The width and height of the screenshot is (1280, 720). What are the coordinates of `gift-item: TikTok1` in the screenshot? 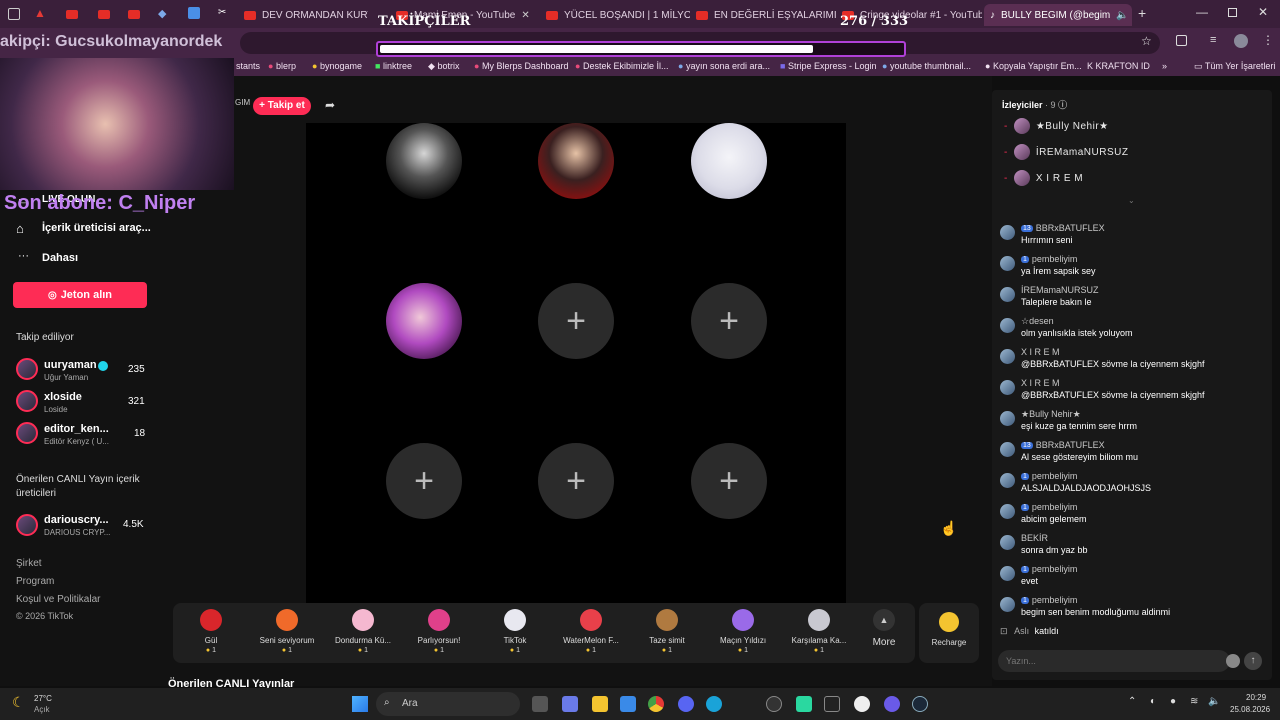 It's located at (515, 633).